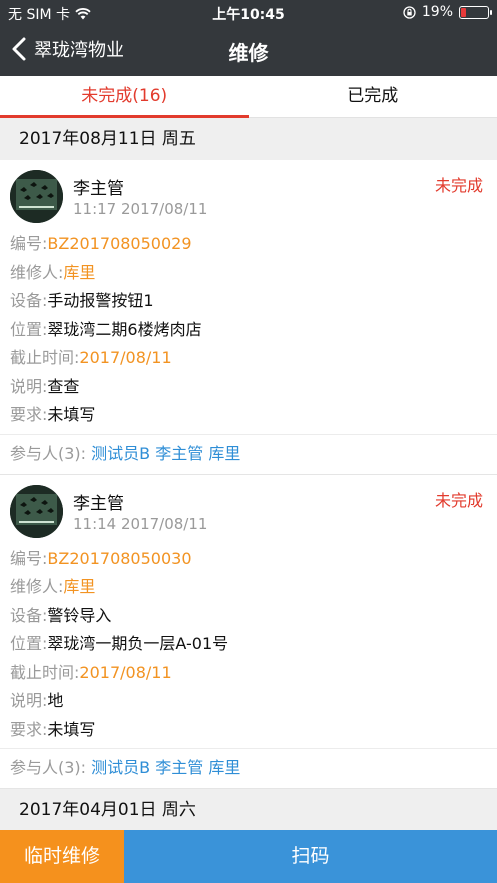 Image resolution: width=497 pixels, height=883 pixels. What do you see at coordinates (124, 329) in the screenshot?
I see `field-value: 翠珑湾二期6楼烤肉店` at bounding box center [124, 329].